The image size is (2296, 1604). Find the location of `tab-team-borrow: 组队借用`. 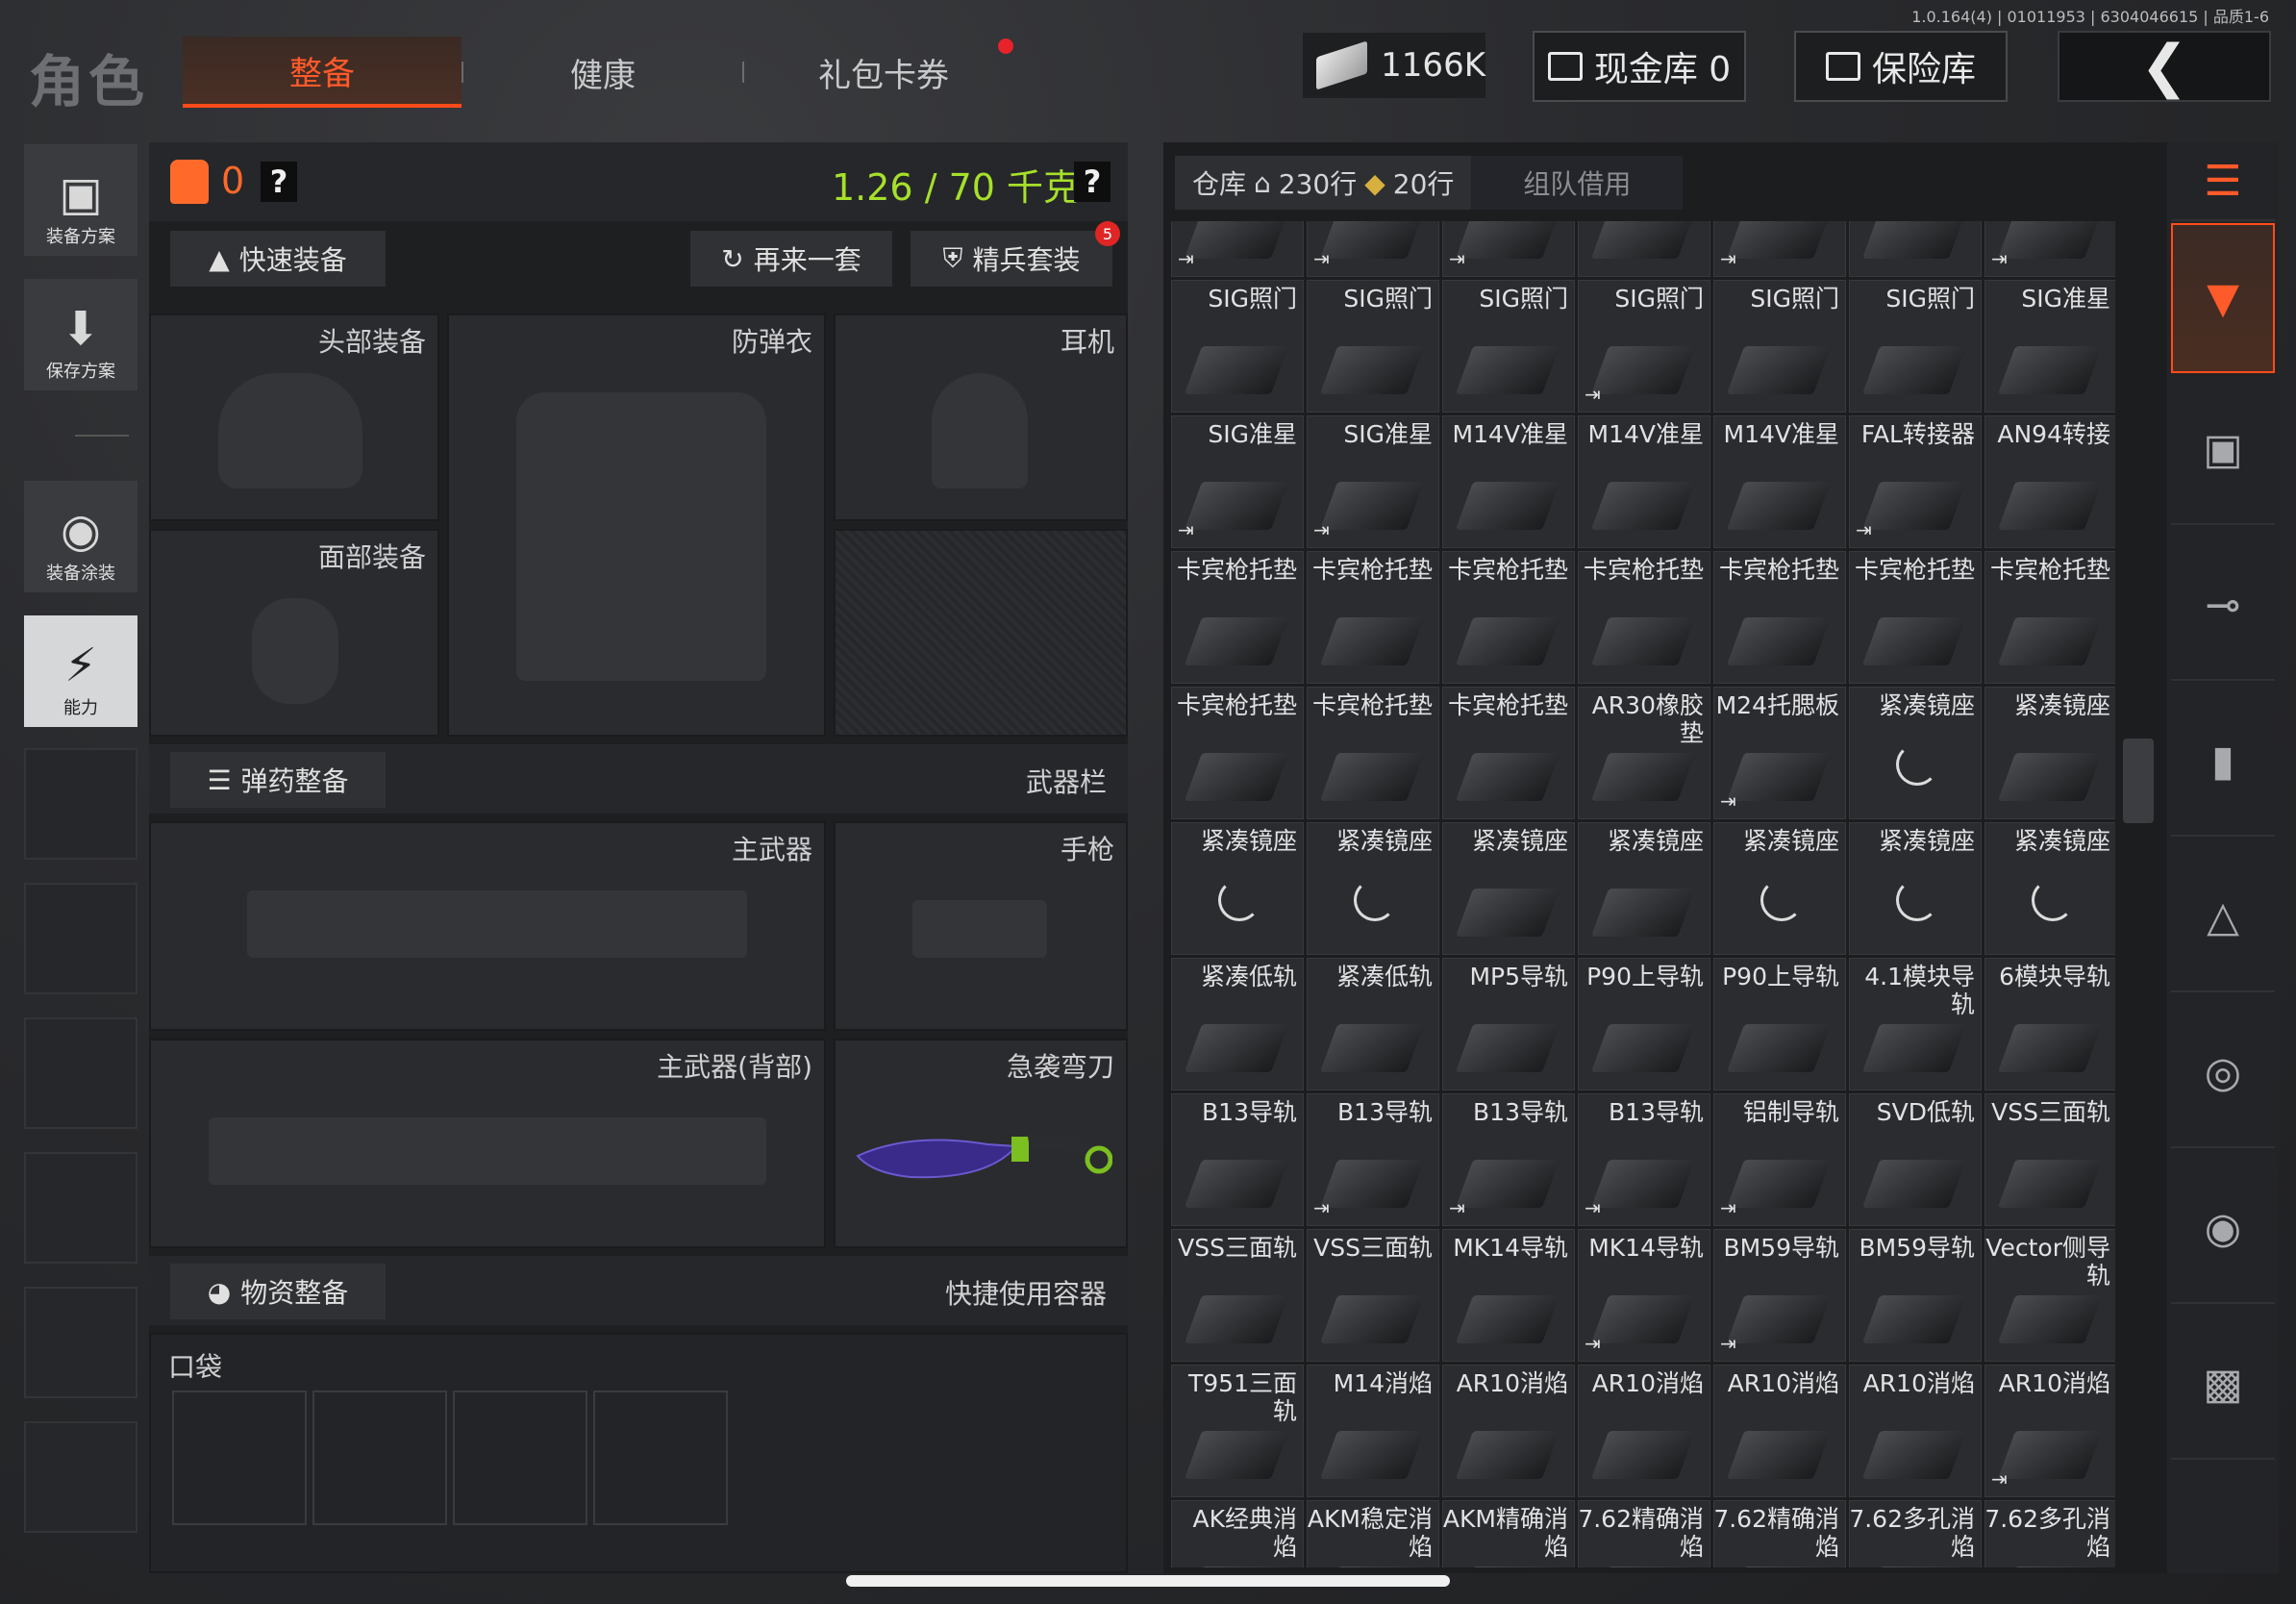

tab-team-borrow: 组队借用 is located at coordinates (1577, 183).